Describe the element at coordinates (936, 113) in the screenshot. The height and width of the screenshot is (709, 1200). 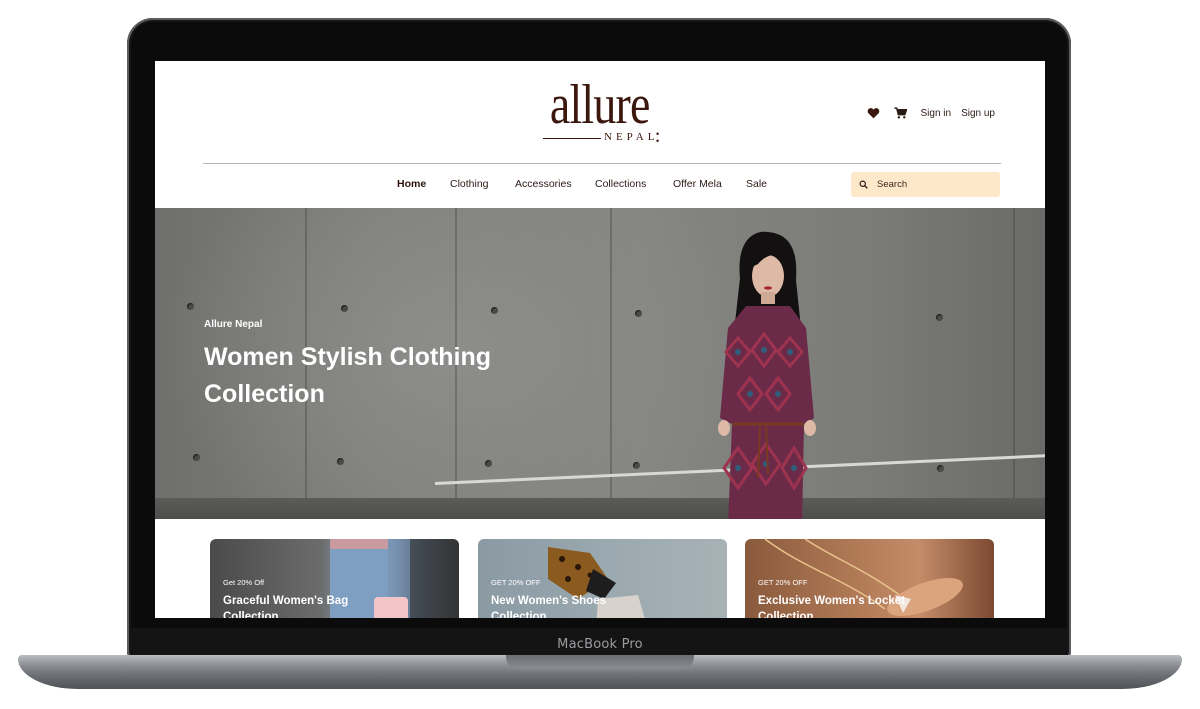
I see `sign-in-link: Sign in` at that location.